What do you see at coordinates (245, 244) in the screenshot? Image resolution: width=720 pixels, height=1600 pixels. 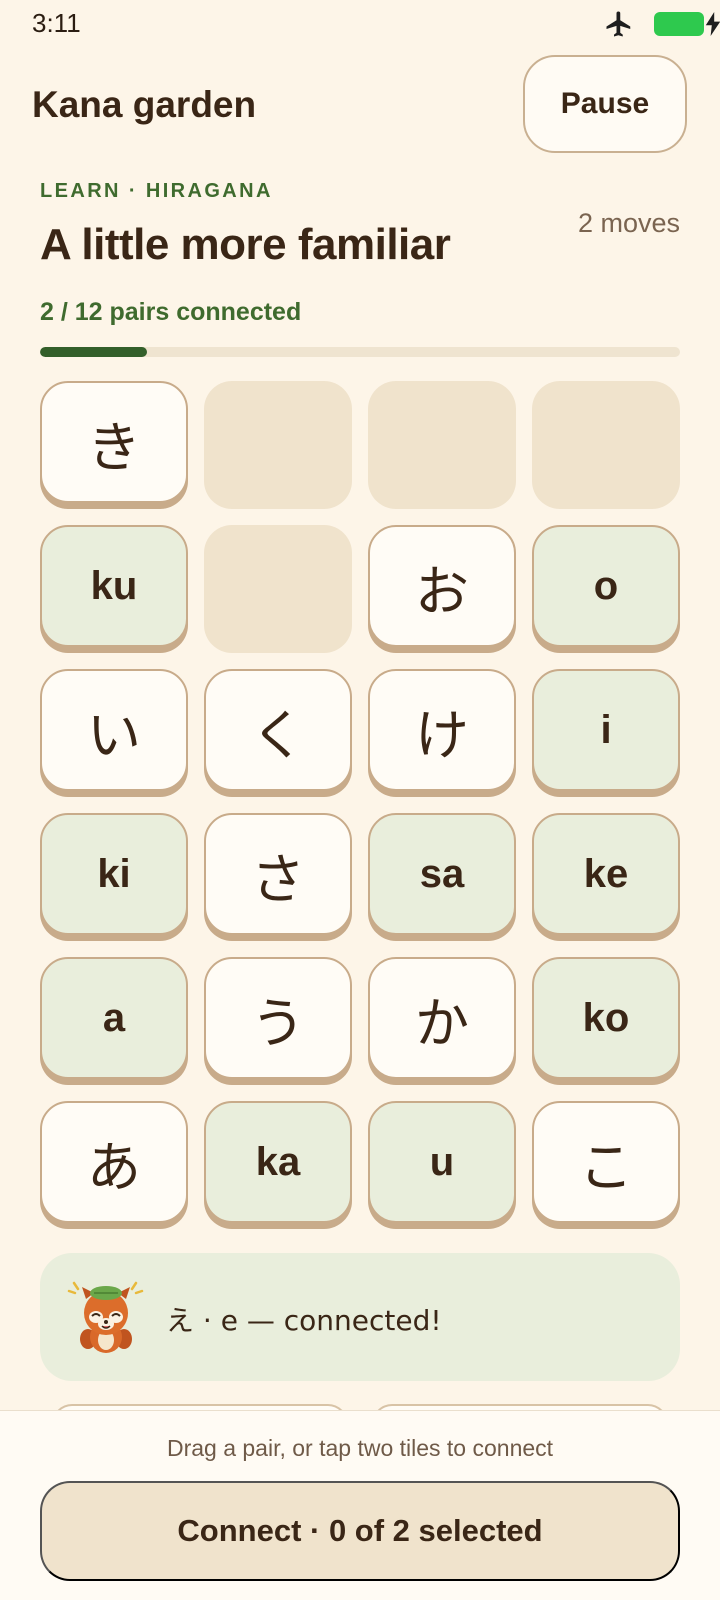 I see `lesson-title: A little more familiar` at bounding box center [245, 244].